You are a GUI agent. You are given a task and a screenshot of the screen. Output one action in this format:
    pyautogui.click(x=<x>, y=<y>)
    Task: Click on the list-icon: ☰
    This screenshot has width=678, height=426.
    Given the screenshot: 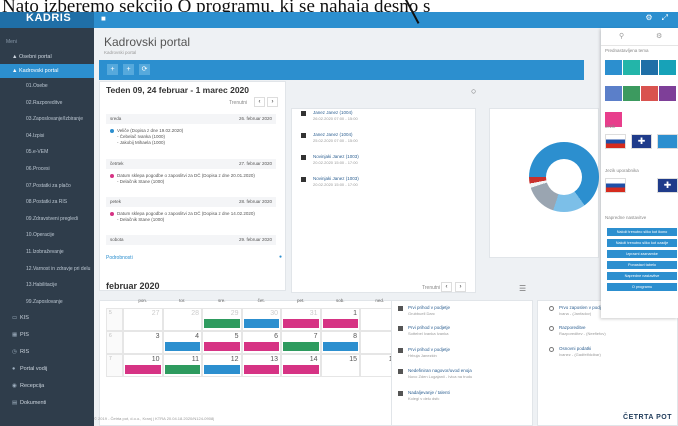 What is the action you would take?
    pyautogui.click(x=522, y=288)
    